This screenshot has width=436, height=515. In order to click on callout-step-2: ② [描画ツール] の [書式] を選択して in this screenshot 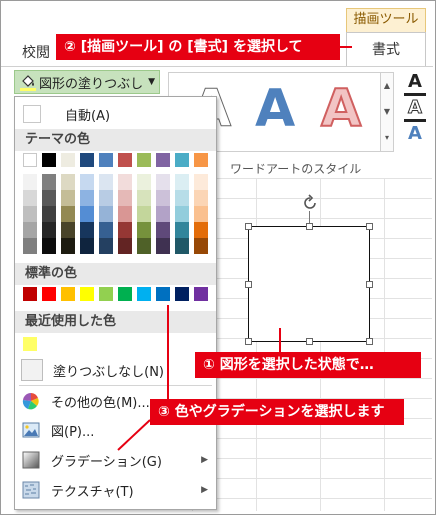, I will do `click(198, 47)`.